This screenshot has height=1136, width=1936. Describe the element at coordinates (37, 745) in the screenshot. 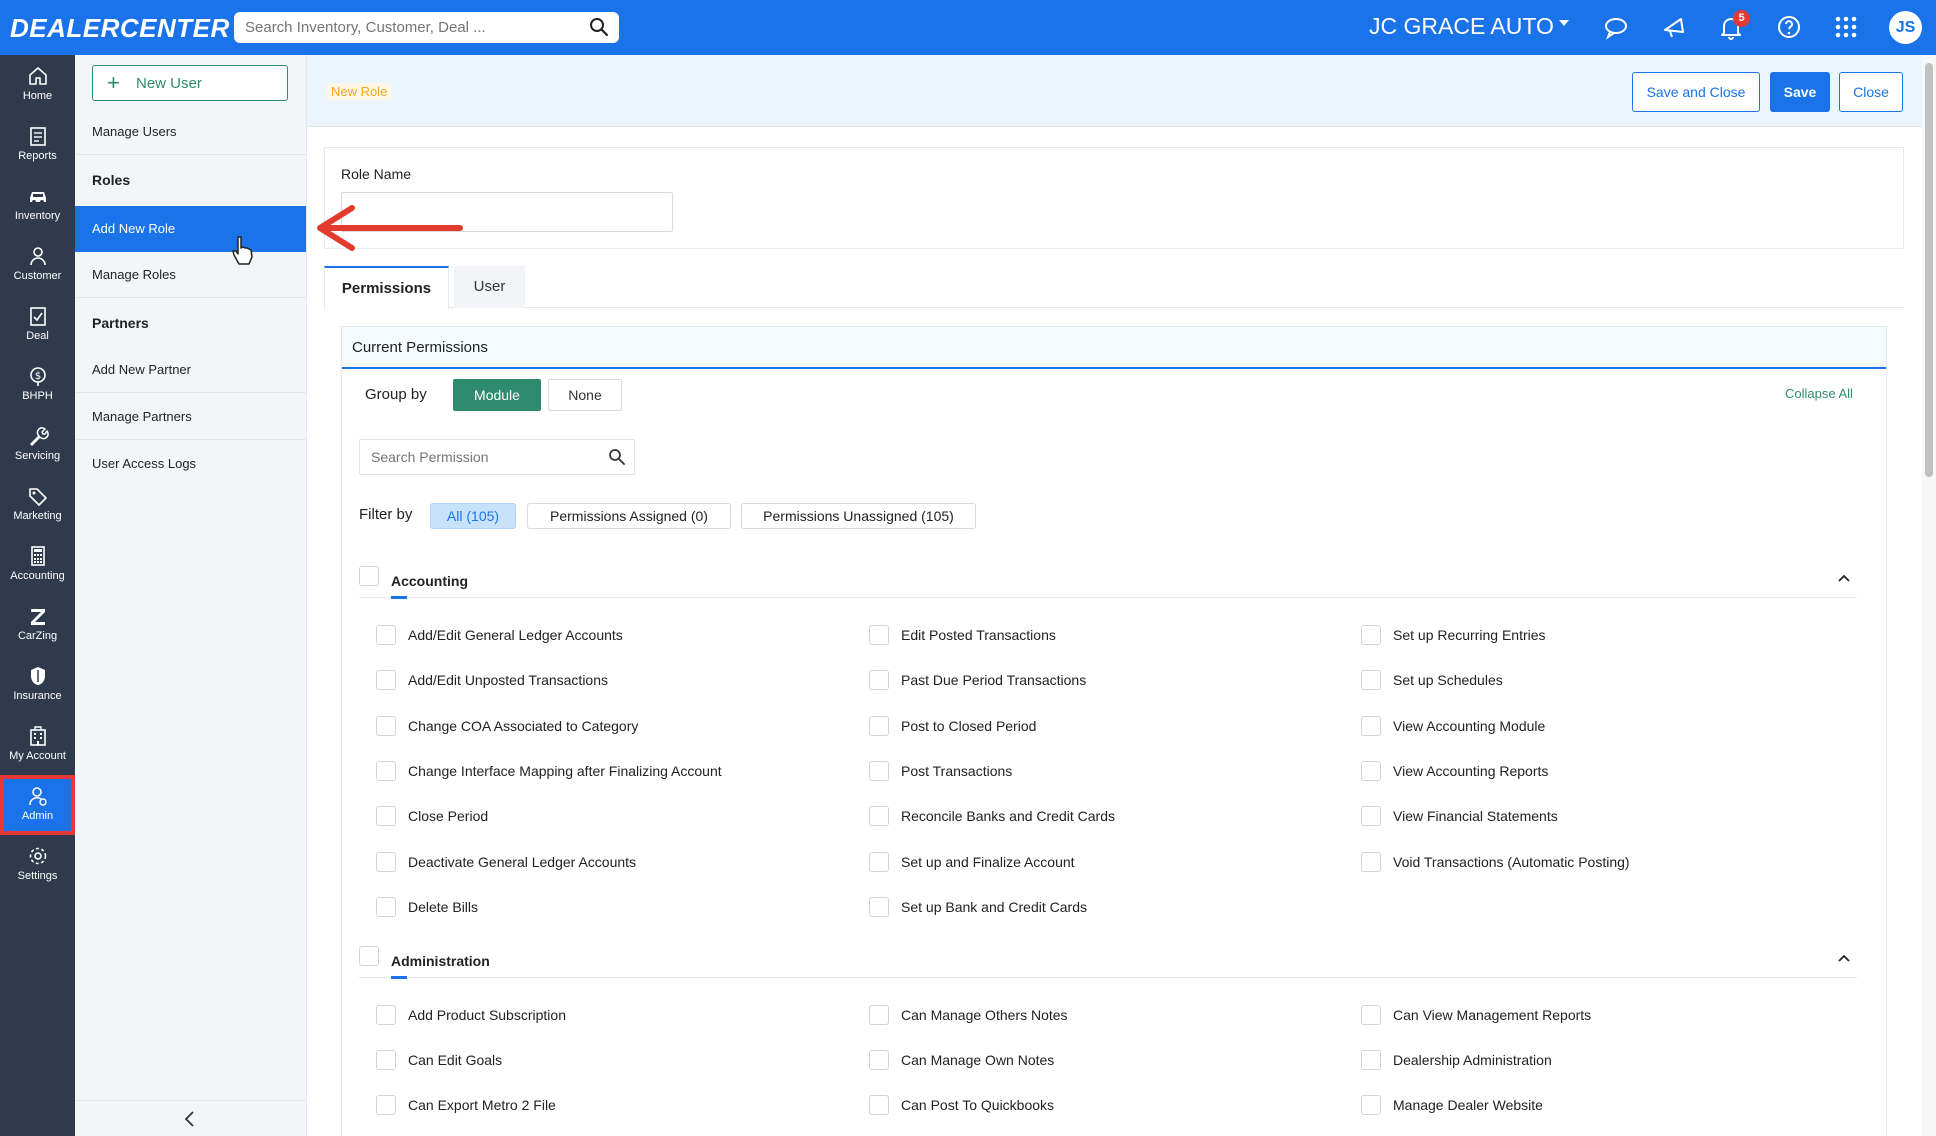

I see `nav-my-account: My Account` at that location.